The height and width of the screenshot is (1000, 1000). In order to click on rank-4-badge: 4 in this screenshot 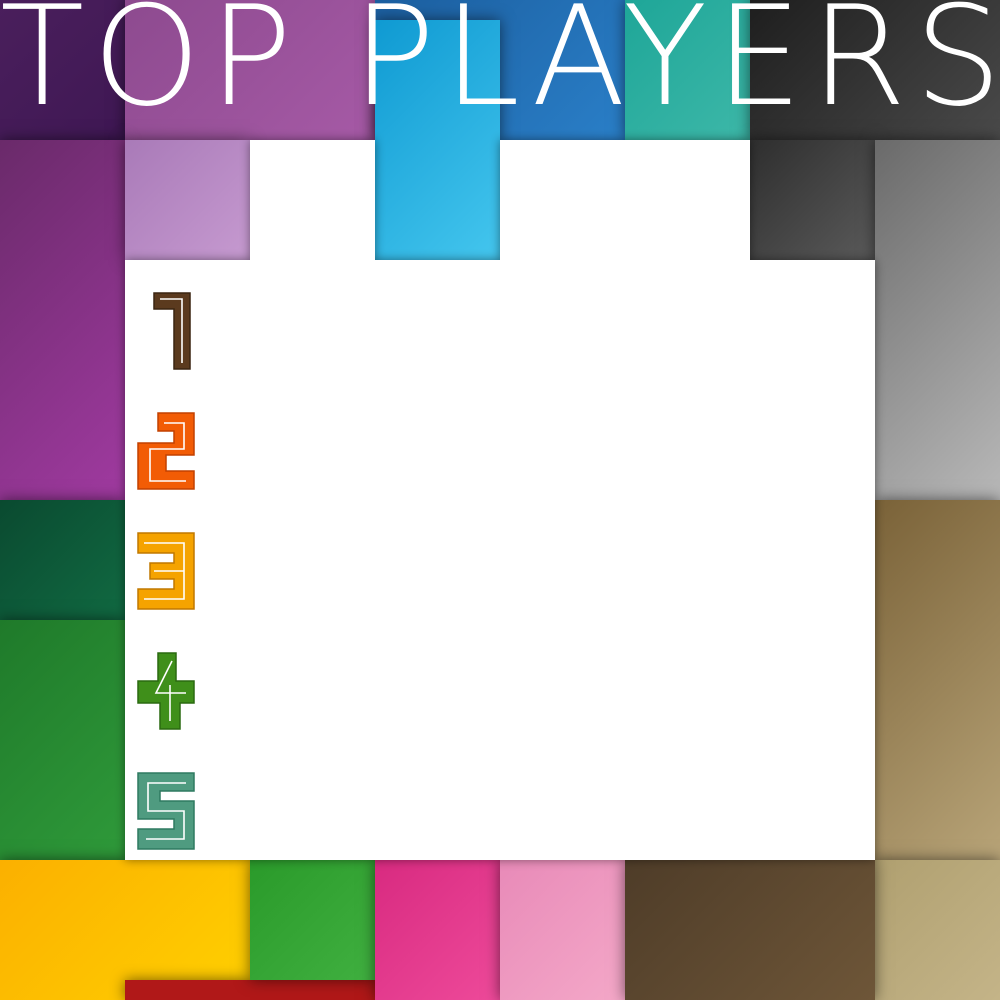, I will do `click(165, 690)`.